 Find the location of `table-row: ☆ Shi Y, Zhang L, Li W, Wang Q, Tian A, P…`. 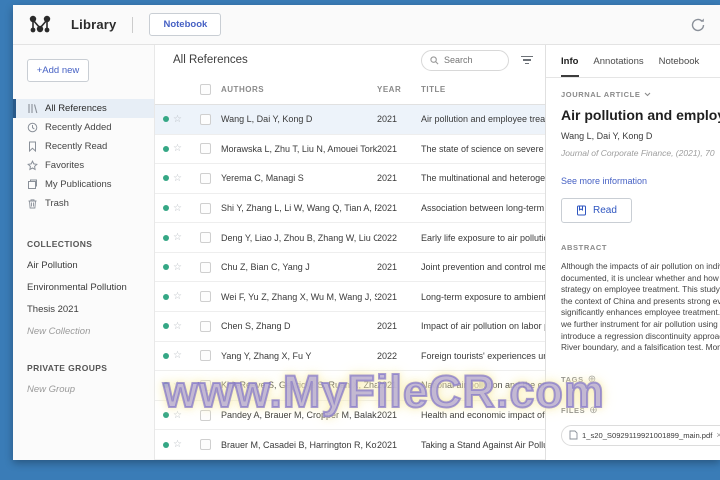

table-row: ☆ Shi Y, Zhang L, Li W, Wang Q, Tian A, P… is located at coordinates (350, 209).